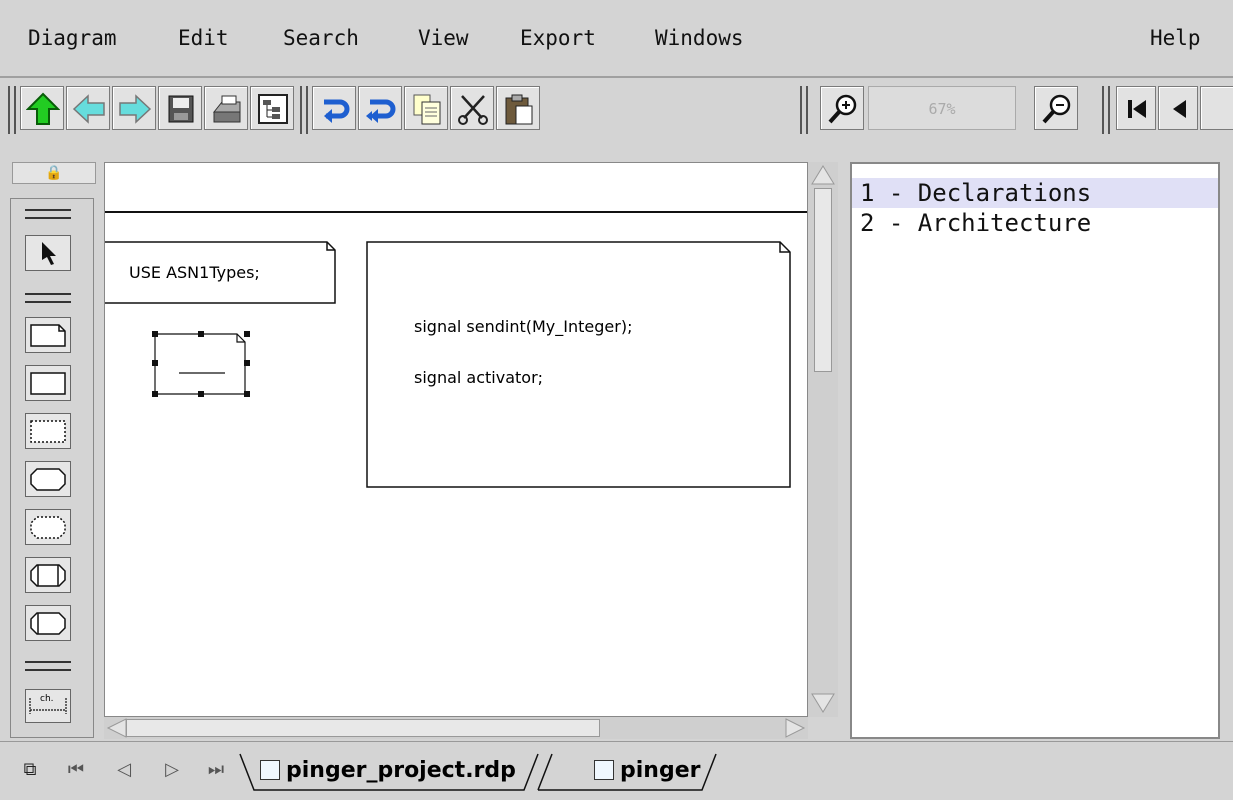 The height and width of the screenshot is (800, 1233). I want to click on print-button, so click(226, 108).